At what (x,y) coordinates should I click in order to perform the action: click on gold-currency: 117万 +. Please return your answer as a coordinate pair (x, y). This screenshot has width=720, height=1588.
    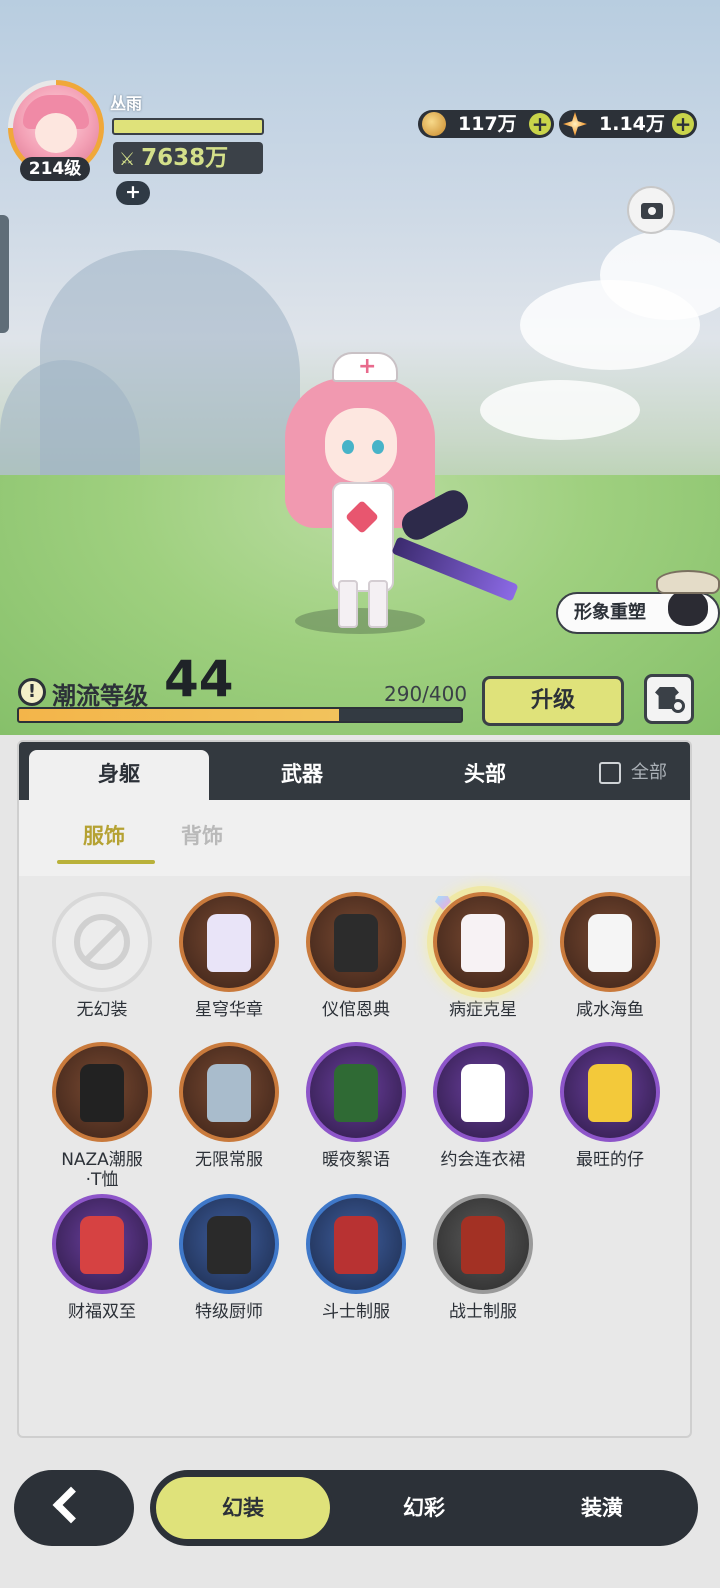
    Looking at the image, I should click on (486, 124).